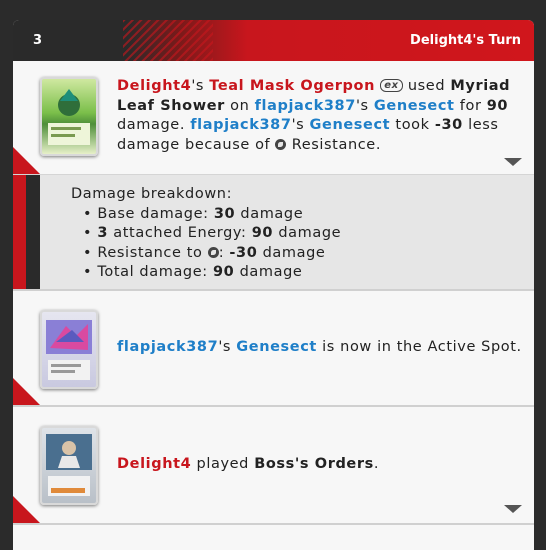 This screenshot has height=550, width=546. I want to click on resistance-text: Resistance., so click(334, 144).